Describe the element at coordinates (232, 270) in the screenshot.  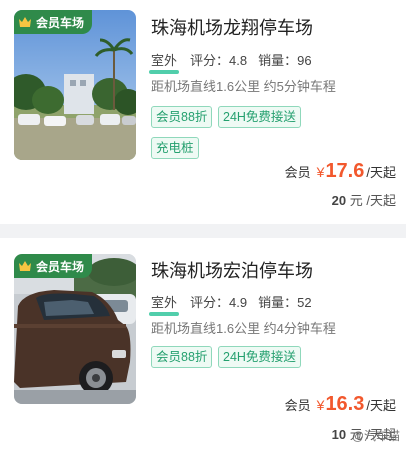
I see `parking-title: 珠海机场宏泊停车场` at that location.